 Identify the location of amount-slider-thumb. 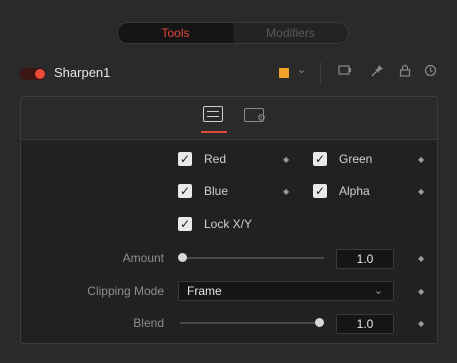
(182, 257).